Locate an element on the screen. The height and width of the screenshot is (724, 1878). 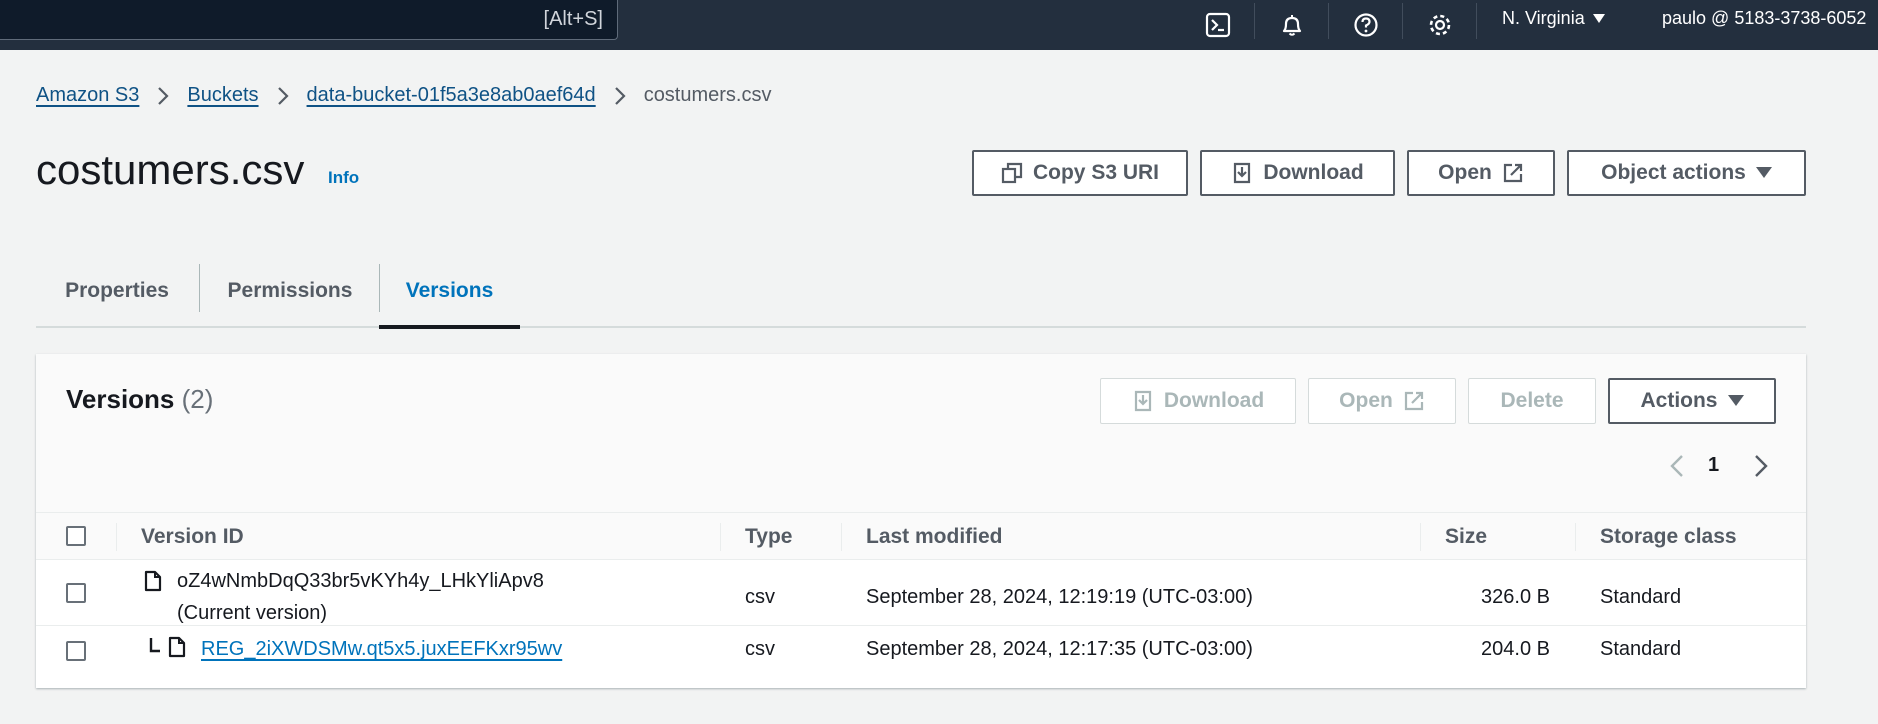
breadcrumb-current: costumers.csv is located at coordinates (707, 95).